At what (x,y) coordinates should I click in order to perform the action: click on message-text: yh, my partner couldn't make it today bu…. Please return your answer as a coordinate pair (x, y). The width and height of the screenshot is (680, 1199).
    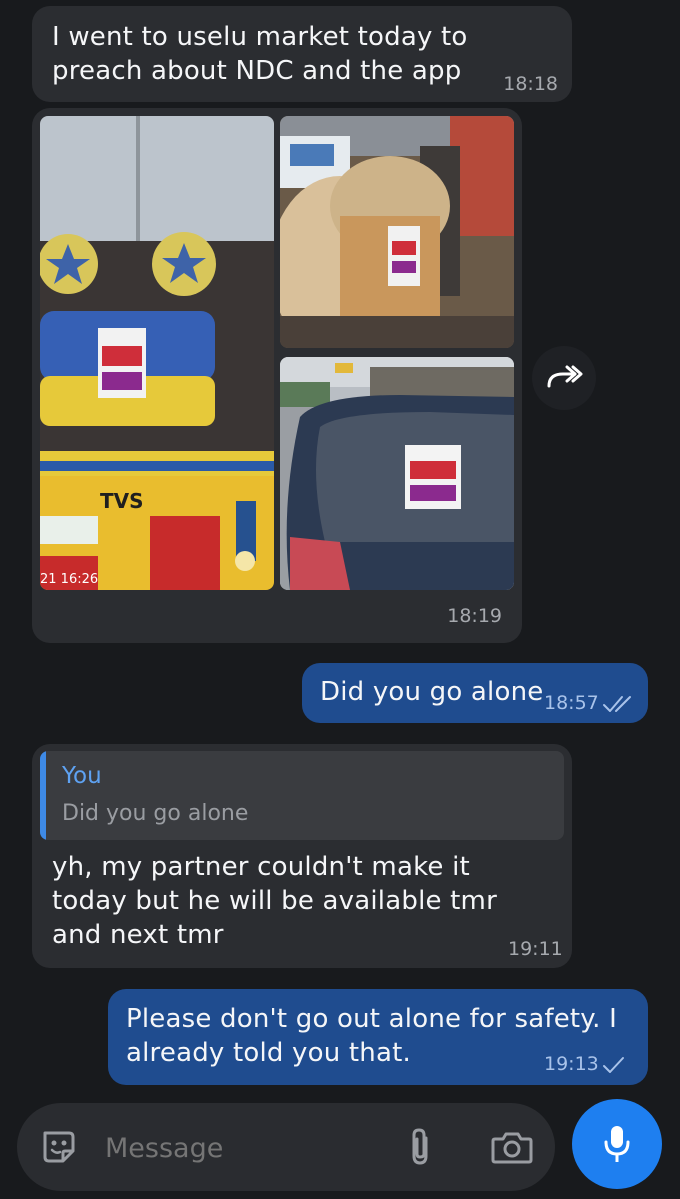
    Looking at the image, I should click on (274, 901).